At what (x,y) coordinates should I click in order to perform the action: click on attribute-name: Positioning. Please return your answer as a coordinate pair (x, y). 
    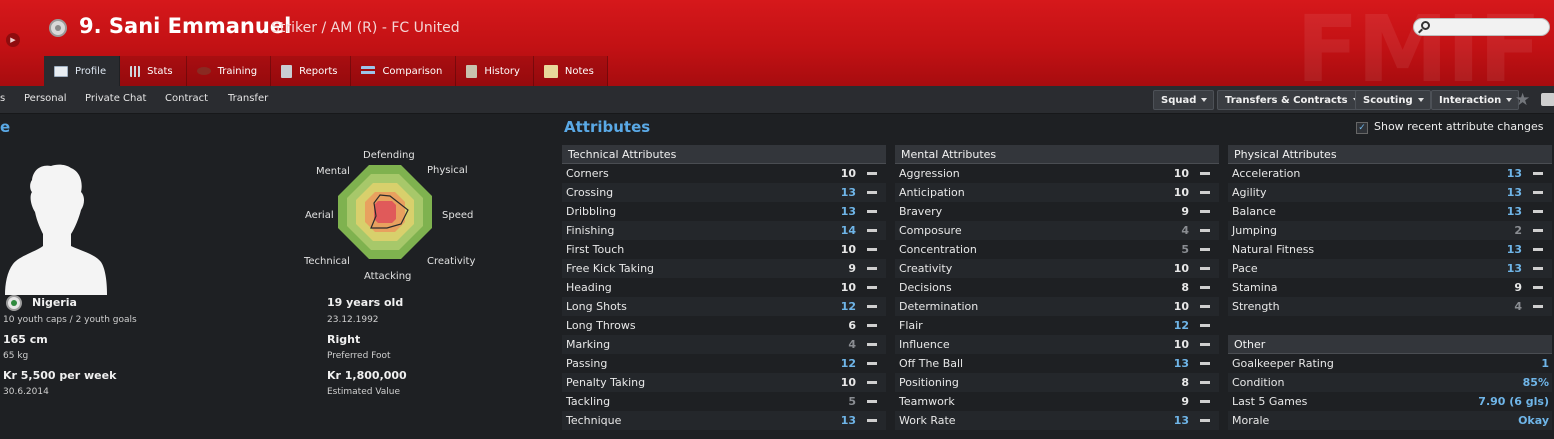
    Looking at the image, I should click on (929, 382).